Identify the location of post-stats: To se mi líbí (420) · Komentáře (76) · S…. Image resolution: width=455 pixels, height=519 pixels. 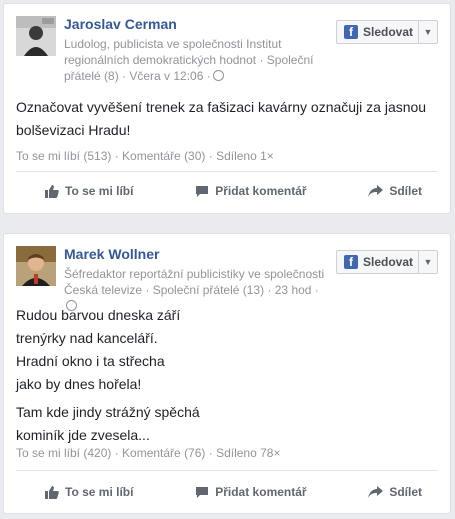
(148, 453).